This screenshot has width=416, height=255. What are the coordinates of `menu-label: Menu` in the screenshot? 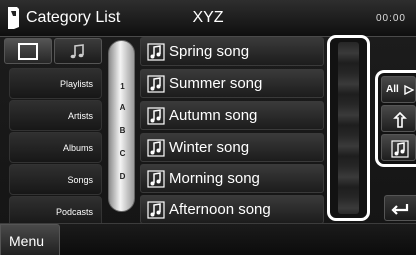 It's located at (27, 241).